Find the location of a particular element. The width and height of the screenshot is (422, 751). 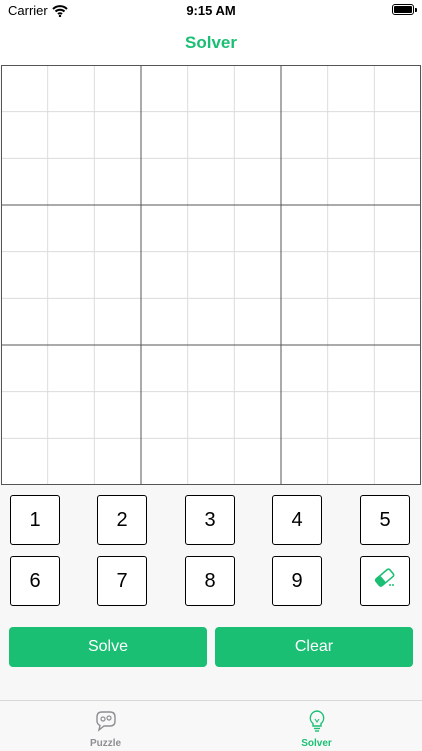

tab-solver: Solver is located at coordinates (316, 726).